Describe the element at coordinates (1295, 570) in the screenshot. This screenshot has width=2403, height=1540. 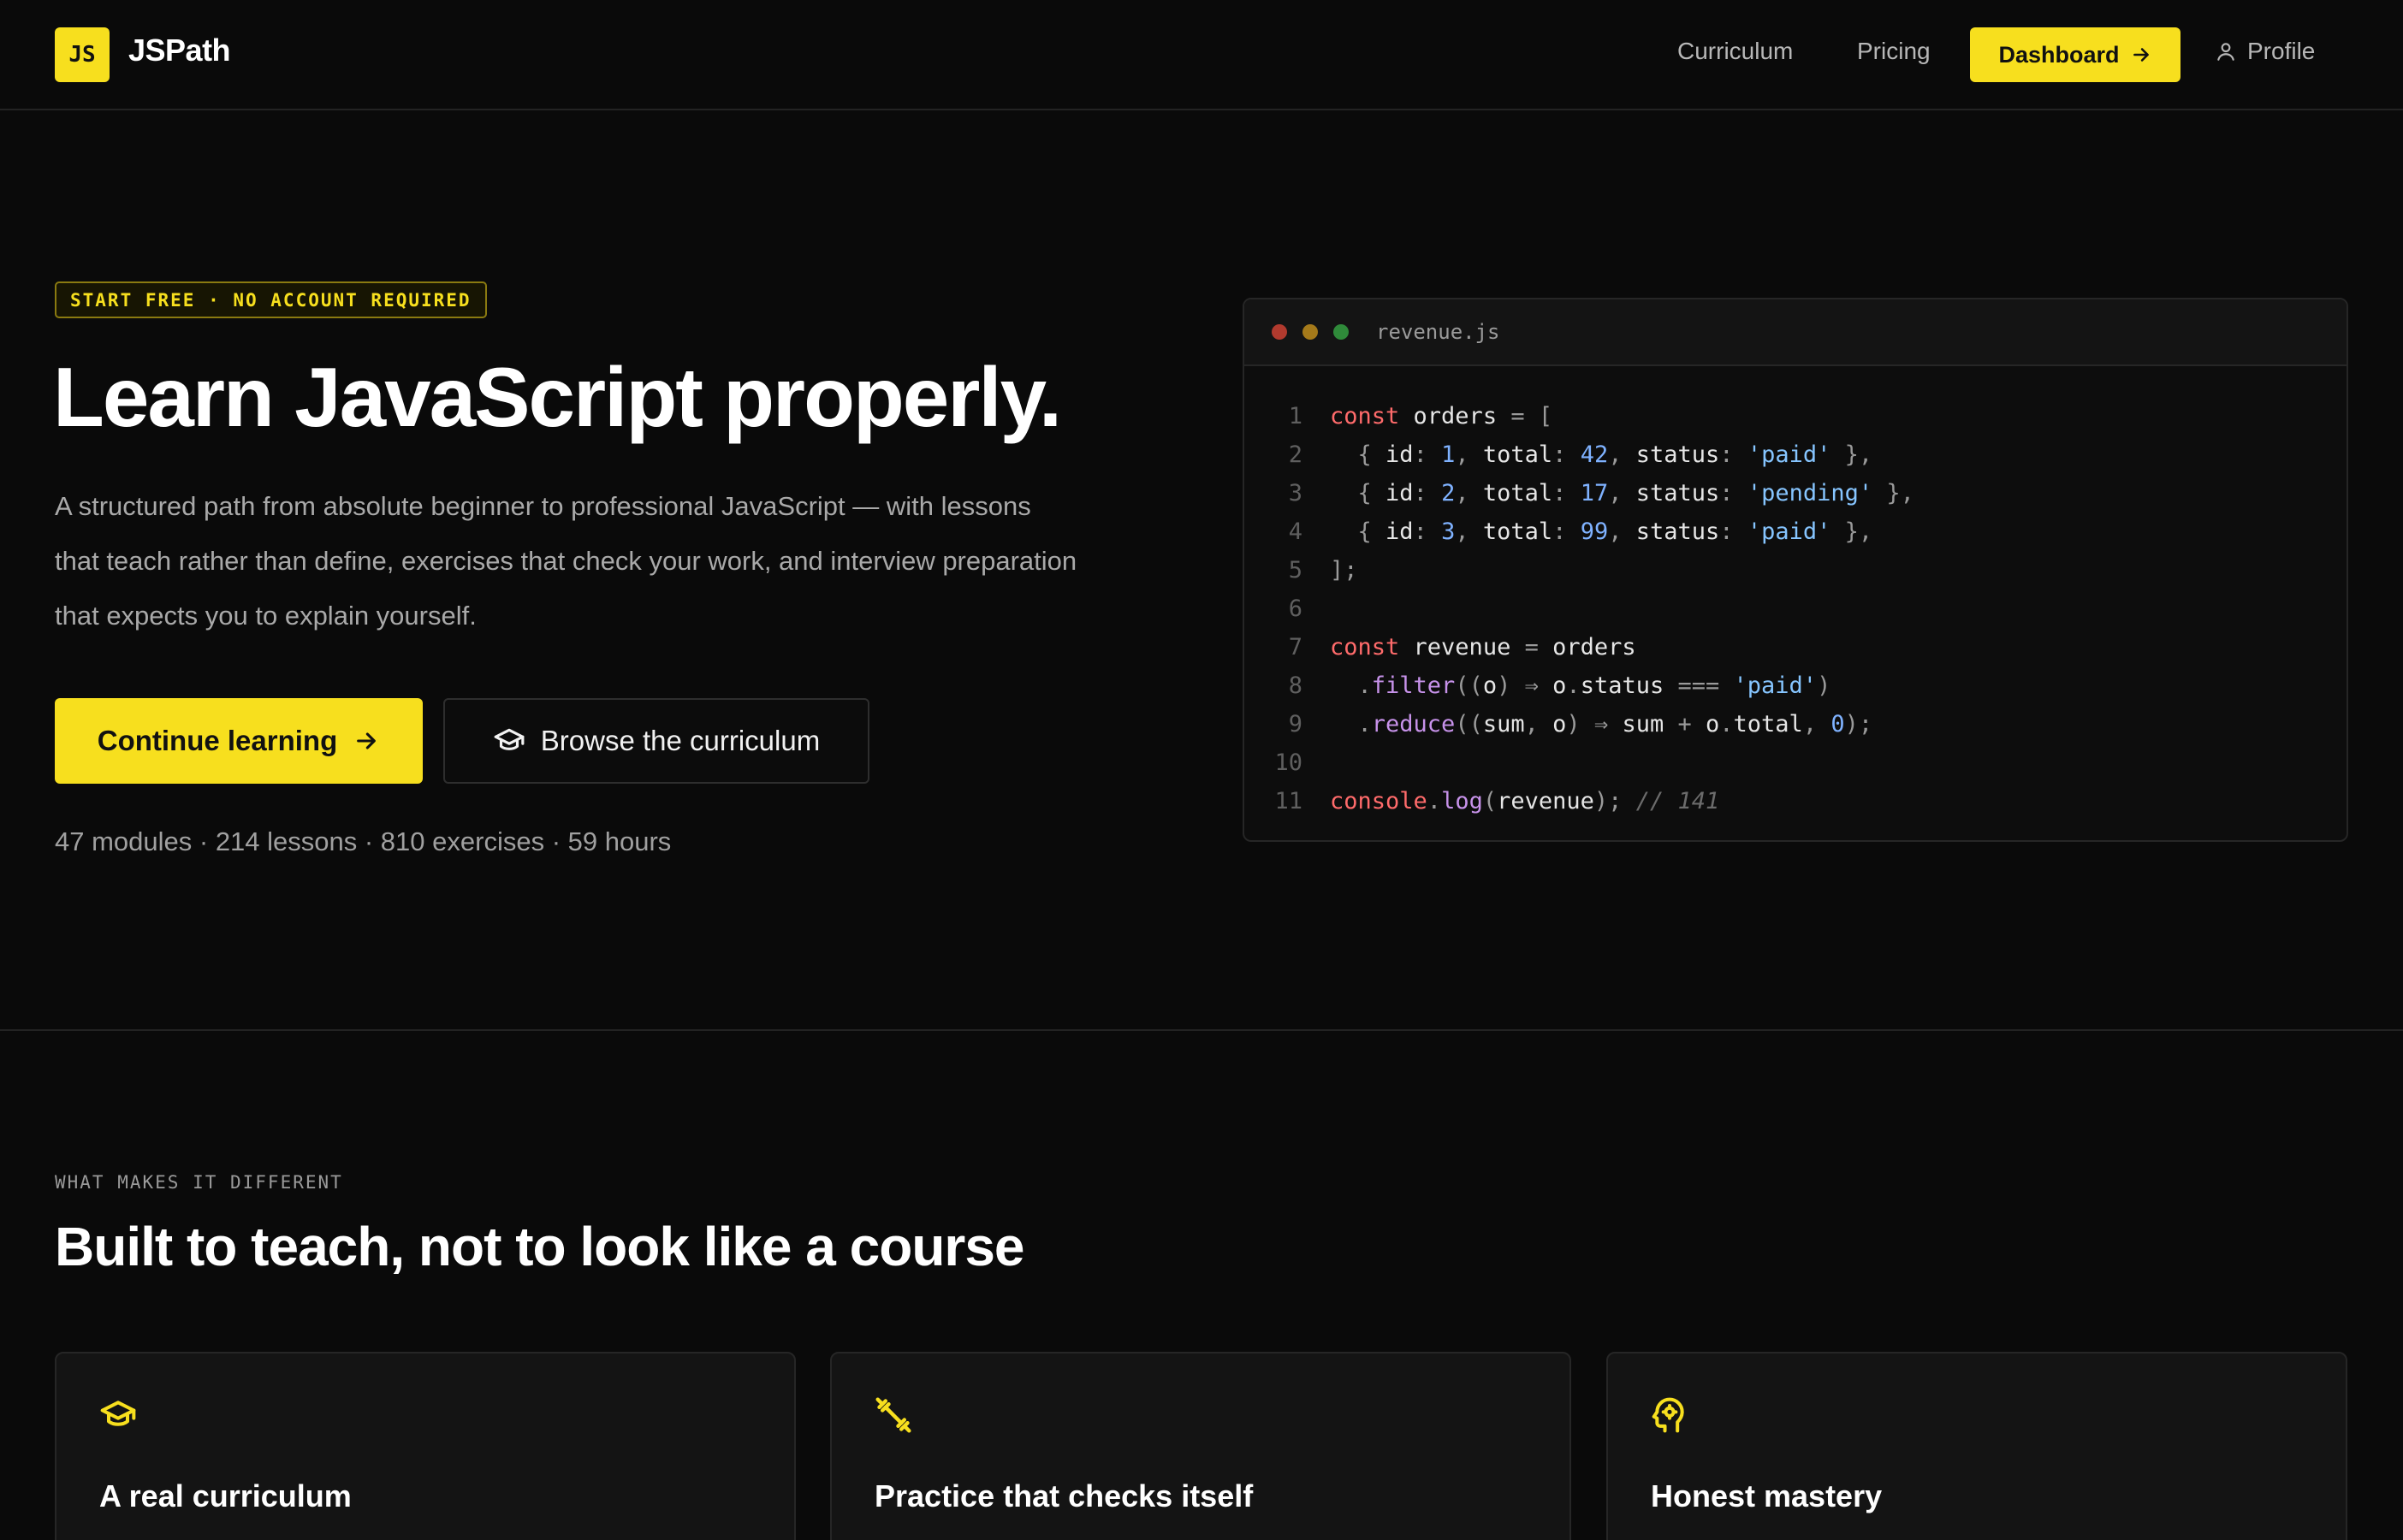
I see `line-number: 5` at that location.